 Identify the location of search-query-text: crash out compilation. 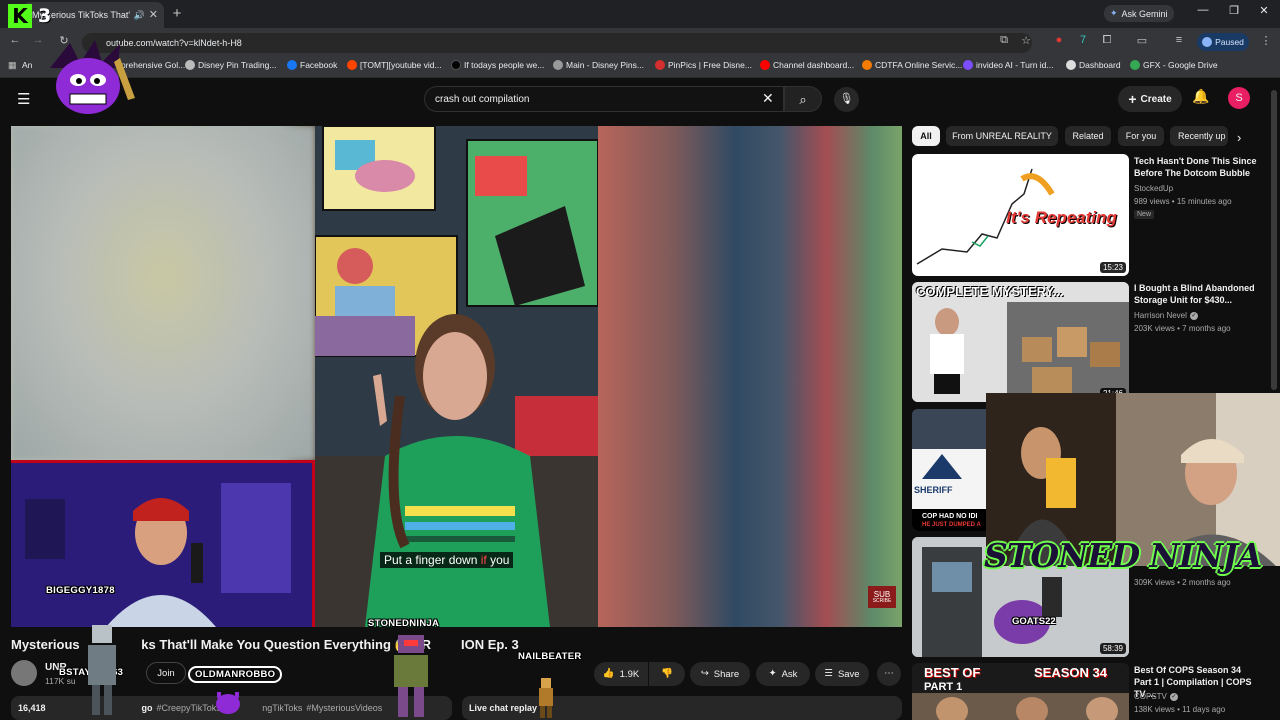
(482, 99).